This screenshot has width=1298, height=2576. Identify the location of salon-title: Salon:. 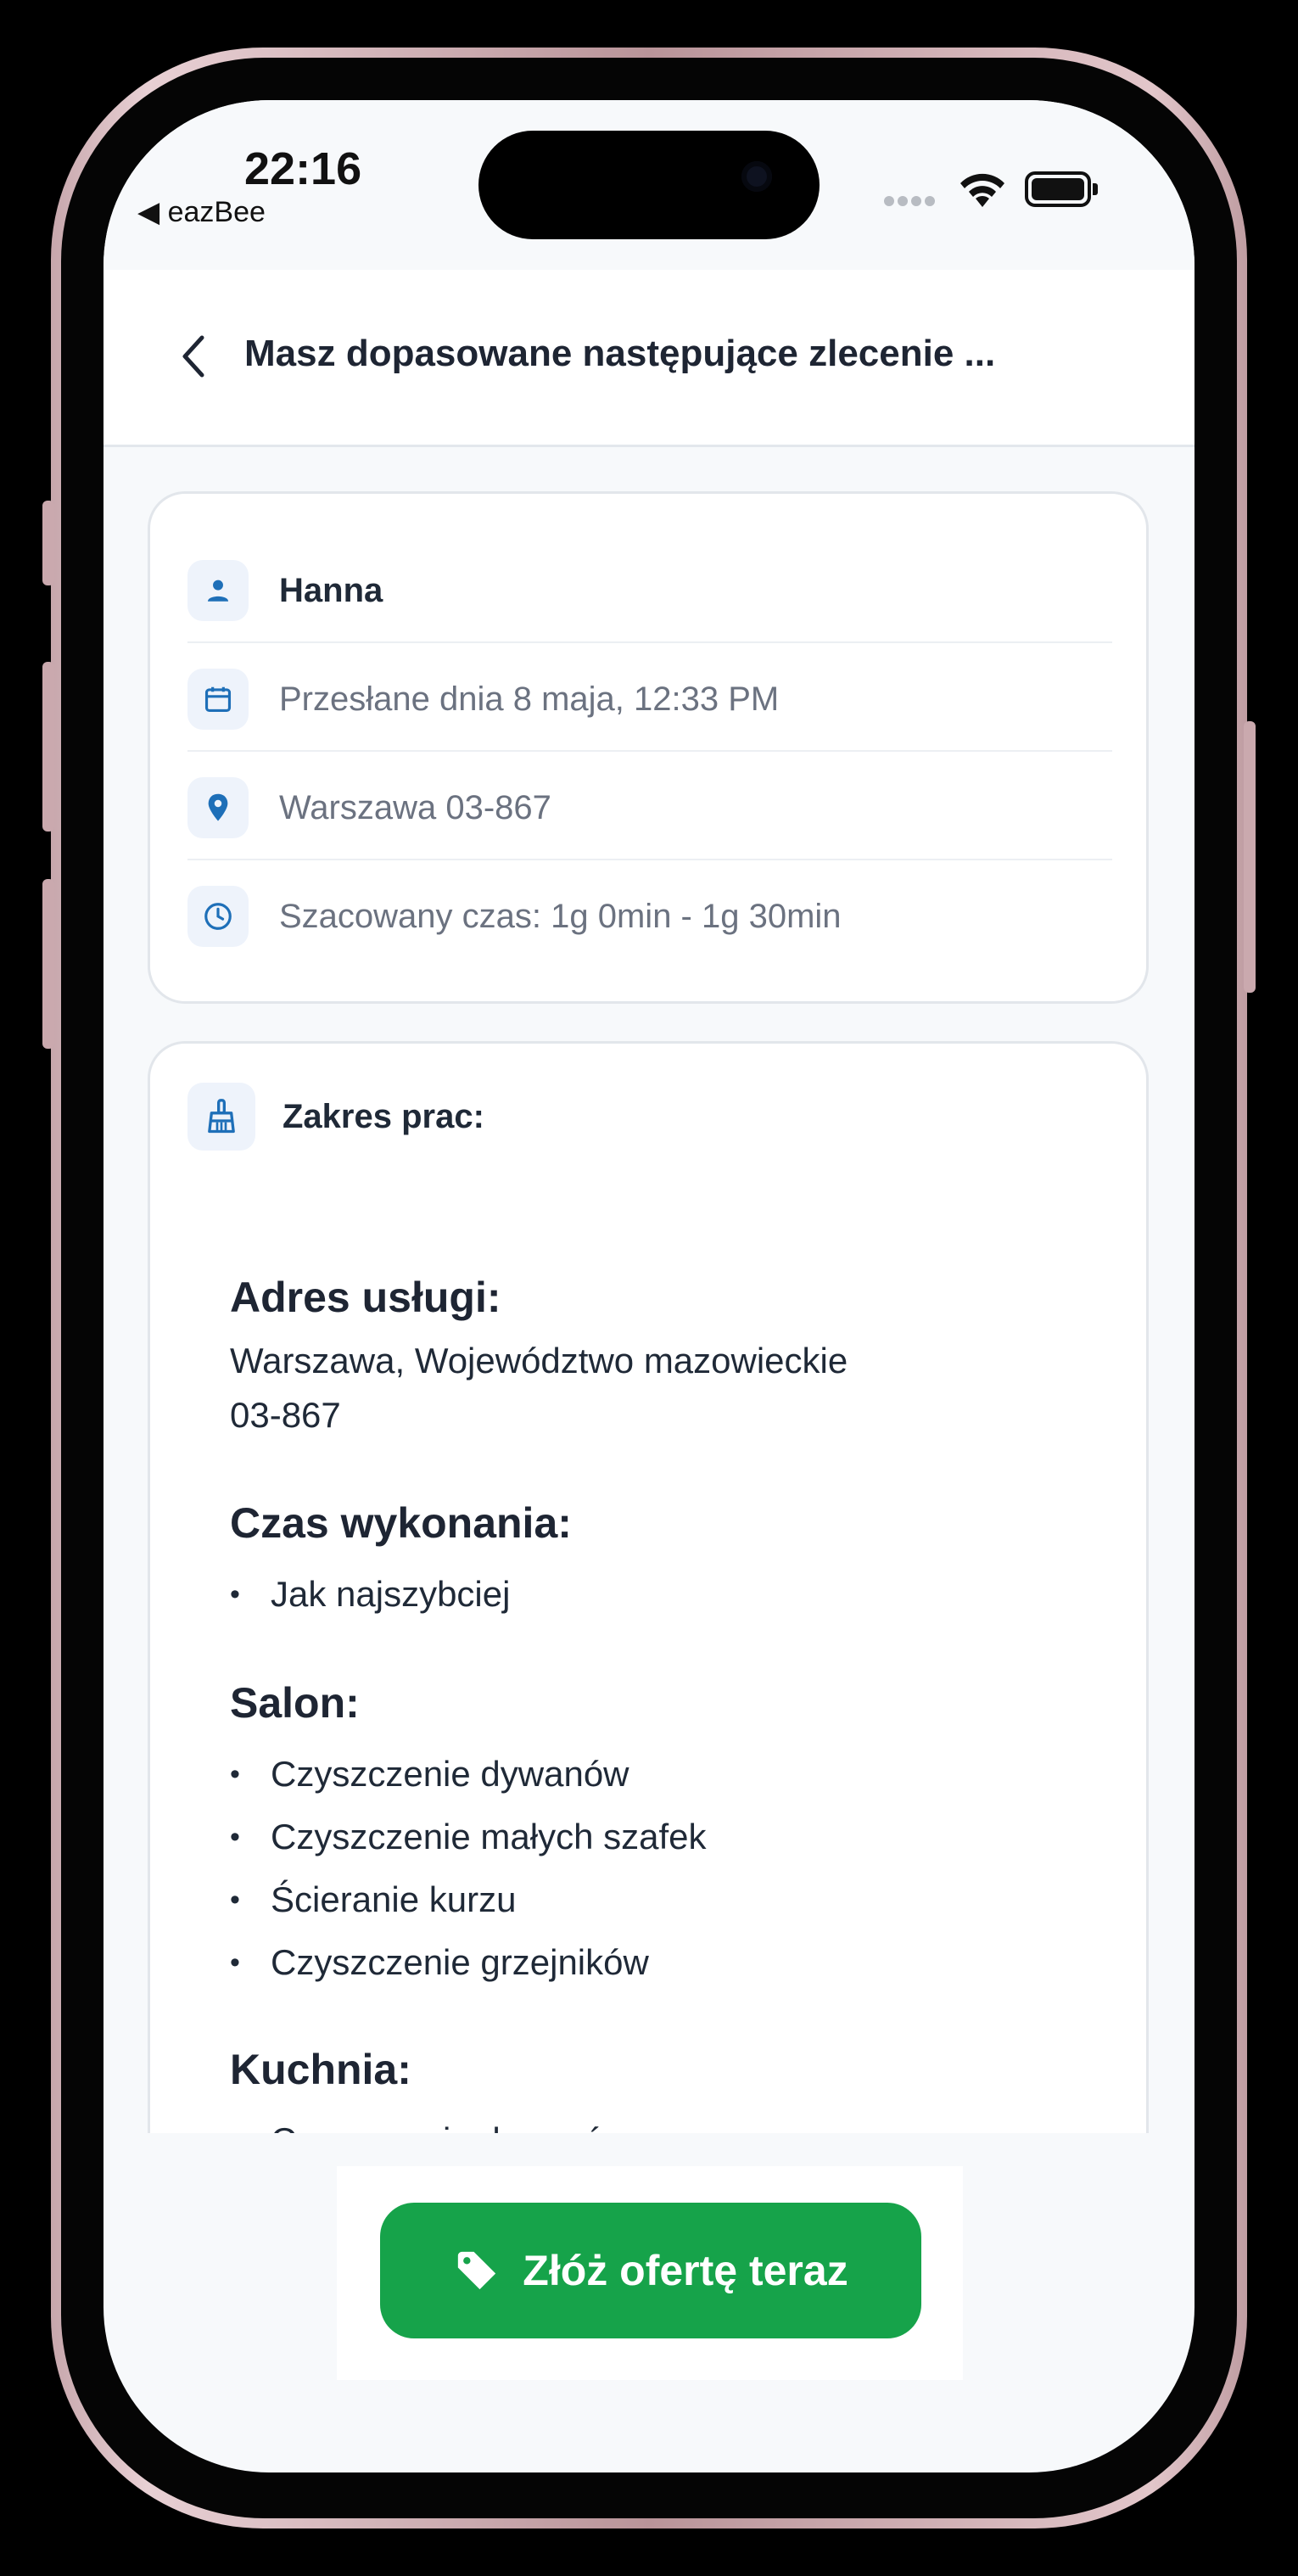
(295, 1703).